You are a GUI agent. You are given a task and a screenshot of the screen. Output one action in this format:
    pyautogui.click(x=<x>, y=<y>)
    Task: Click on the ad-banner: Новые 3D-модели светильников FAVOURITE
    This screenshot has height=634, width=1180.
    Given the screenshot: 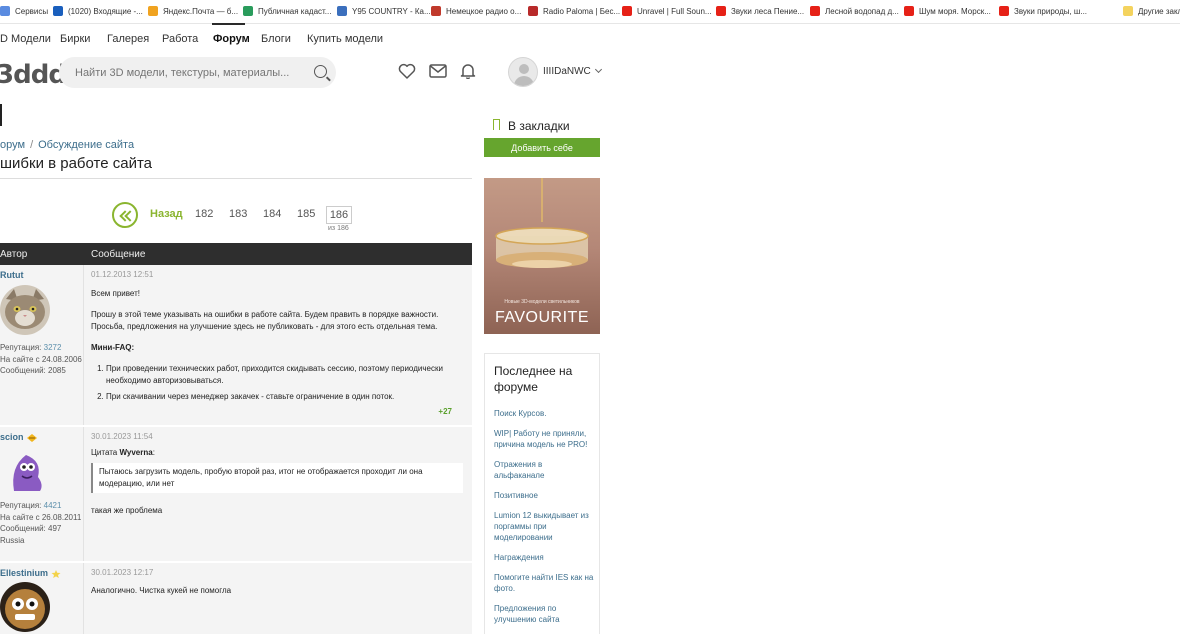 What is the action you would take?
    pyautogui.click(x=542, y=256)
    